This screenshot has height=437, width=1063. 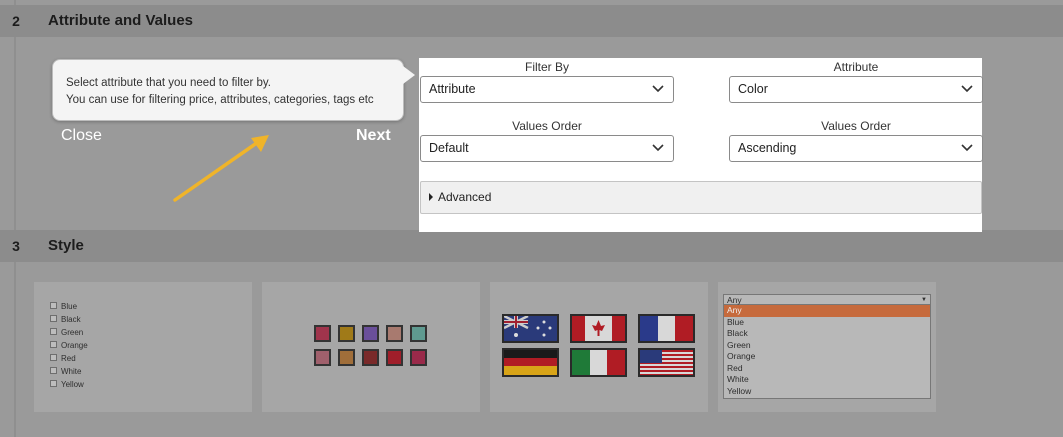 I want to click on style-option-checkbox: Blue Black Green Orange Red White Yellow, so click(x=143, y=347).